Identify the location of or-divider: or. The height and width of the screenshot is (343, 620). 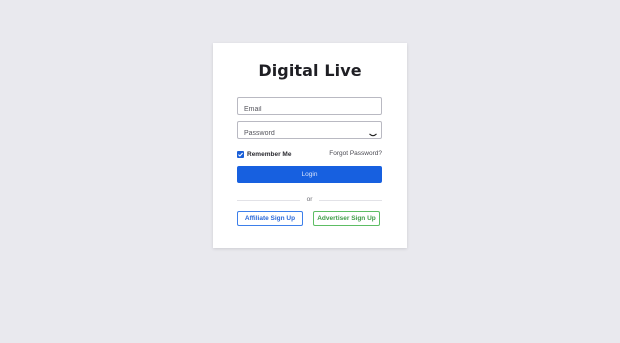
(309, 200).